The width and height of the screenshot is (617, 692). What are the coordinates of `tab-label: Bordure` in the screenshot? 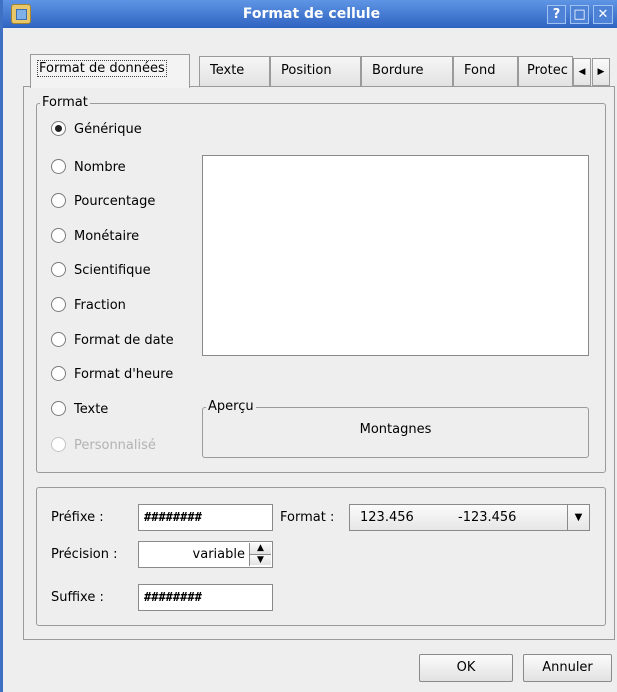 It's located at (398, 70).